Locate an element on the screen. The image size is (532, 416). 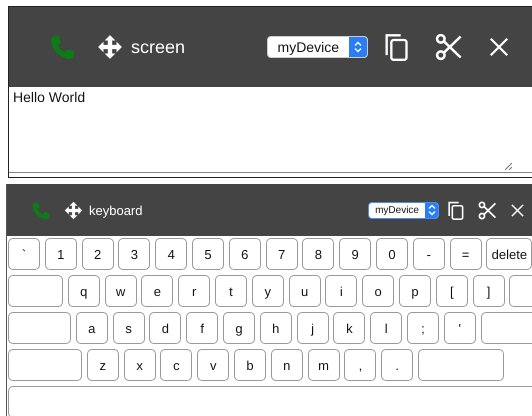
key: c is located at coordinates (176, 365).